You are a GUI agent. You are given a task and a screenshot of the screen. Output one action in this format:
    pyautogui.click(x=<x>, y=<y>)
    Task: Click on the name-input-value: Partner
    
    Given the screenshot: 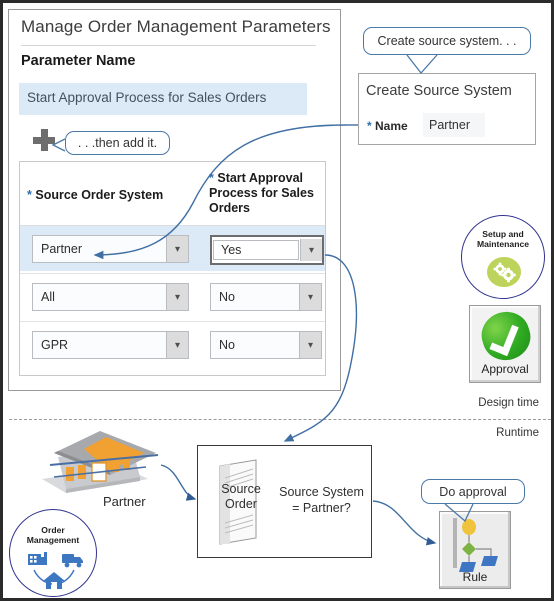 What is the action you would take?
    pyautogui.click(x=449, y=125)
    